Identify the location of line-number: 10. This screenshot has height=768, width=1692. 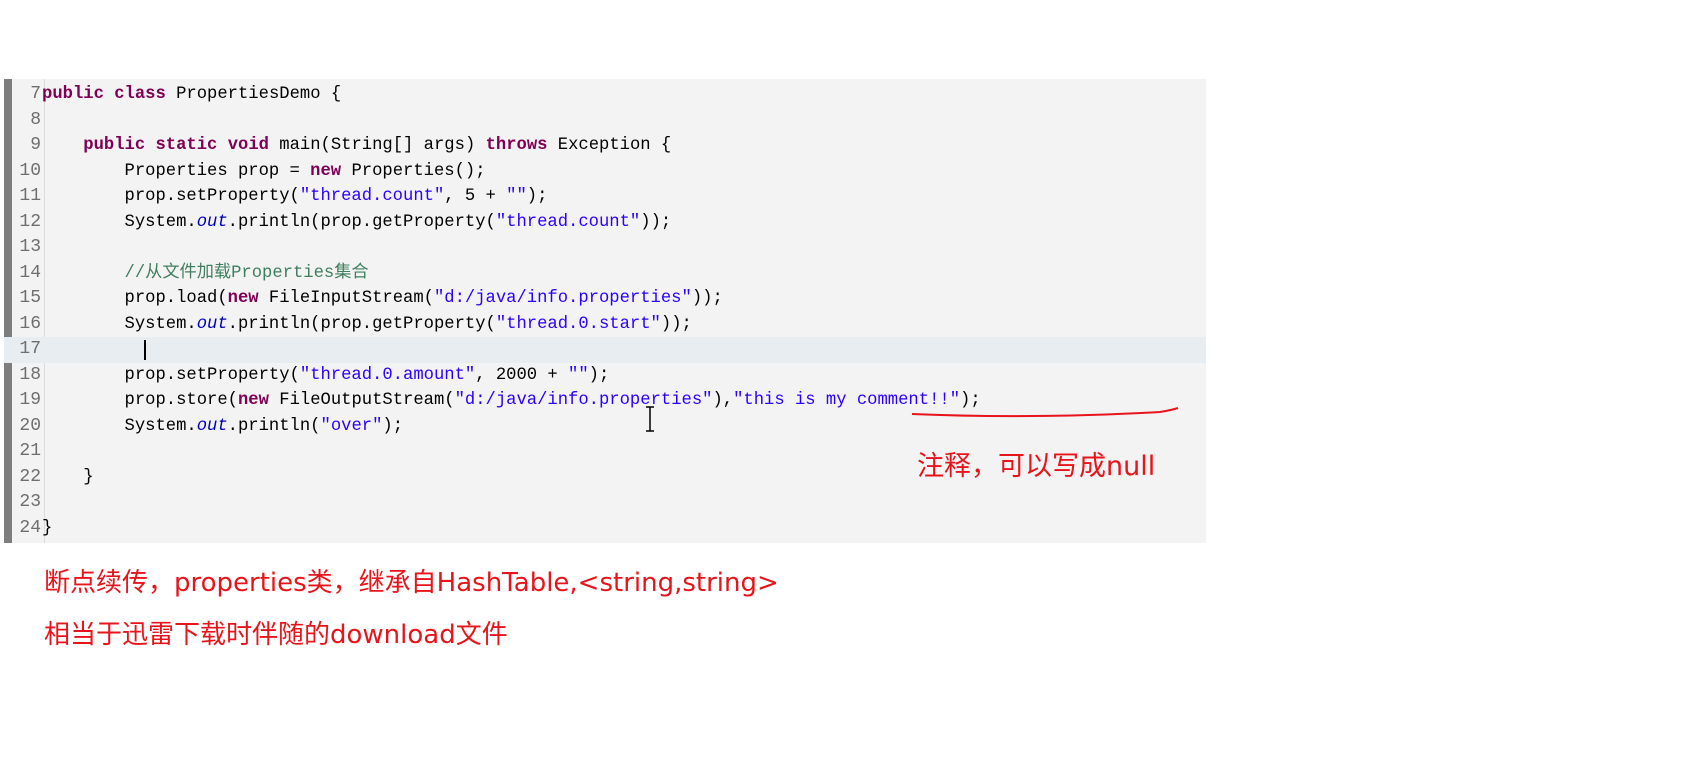
(30, 170).